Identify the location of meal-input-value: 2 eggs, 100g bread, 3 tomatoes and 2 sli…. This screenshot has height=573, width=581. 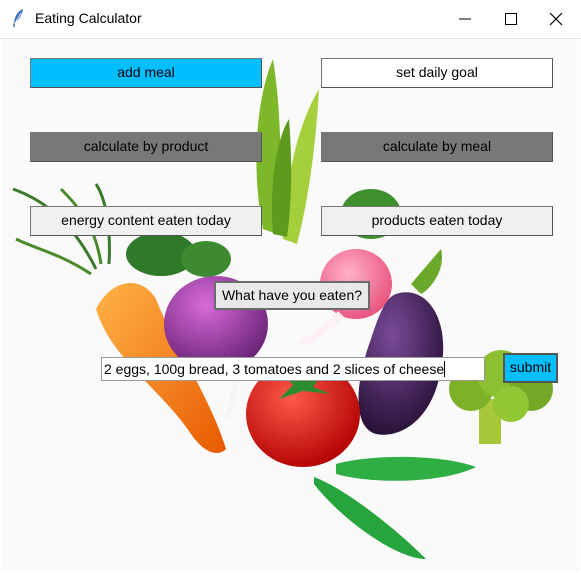
(274, 369).